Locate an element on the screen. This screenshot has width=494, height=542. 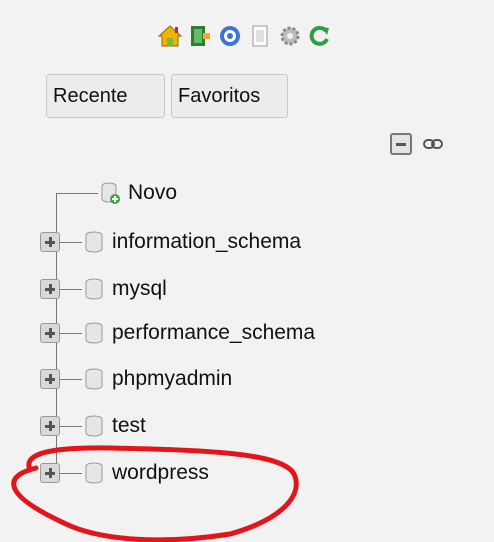
tree-item-label: Novo is located at coordinates (153, 192).